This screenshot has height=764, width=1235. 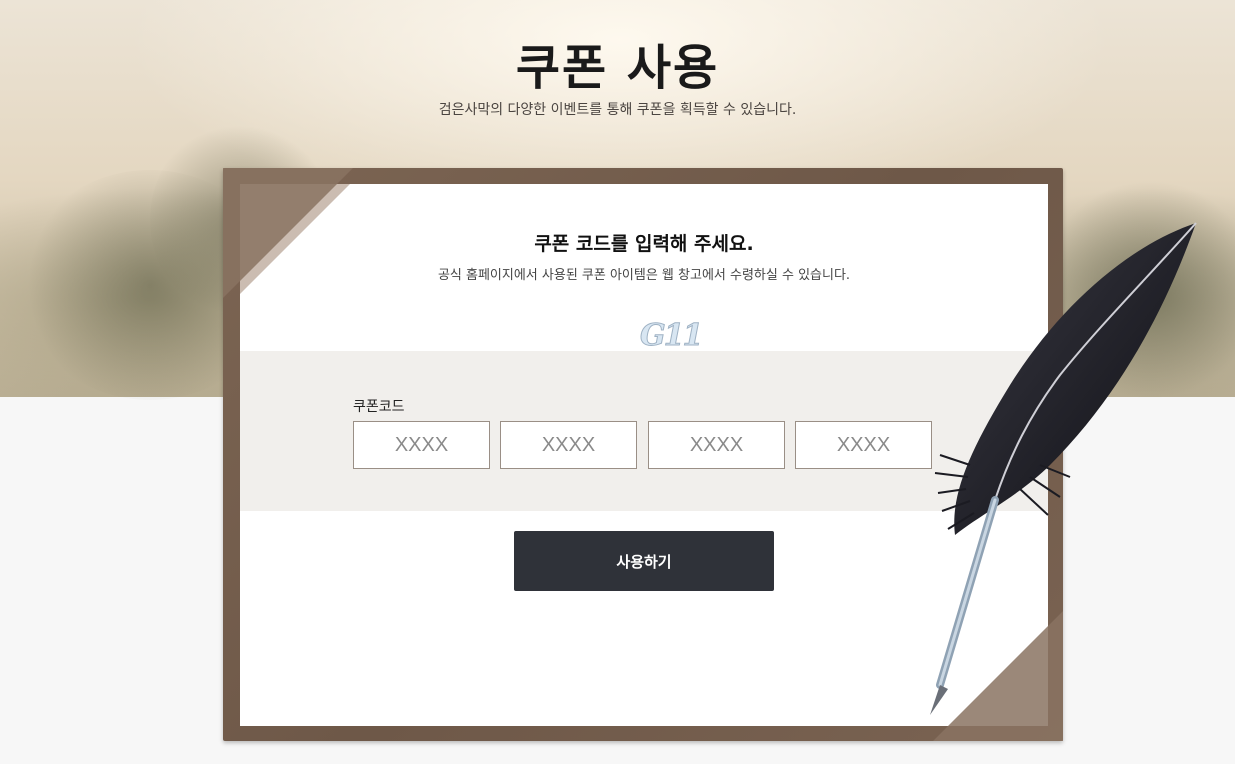 I want to click on coupon-code-label: 쿠폰코드, so click(x=379, y=407).